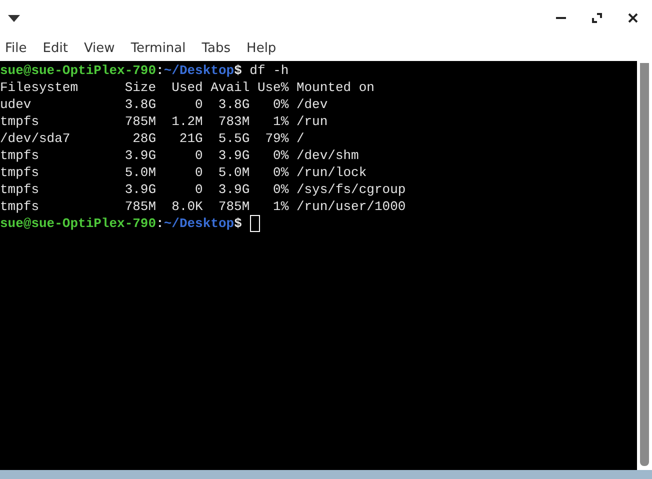 The height and width of the screenshot is (479, 652). I want to click on output-line: tmpfs 3.9G 0 3.9G 0% /dev/shm, so click(179, 155).